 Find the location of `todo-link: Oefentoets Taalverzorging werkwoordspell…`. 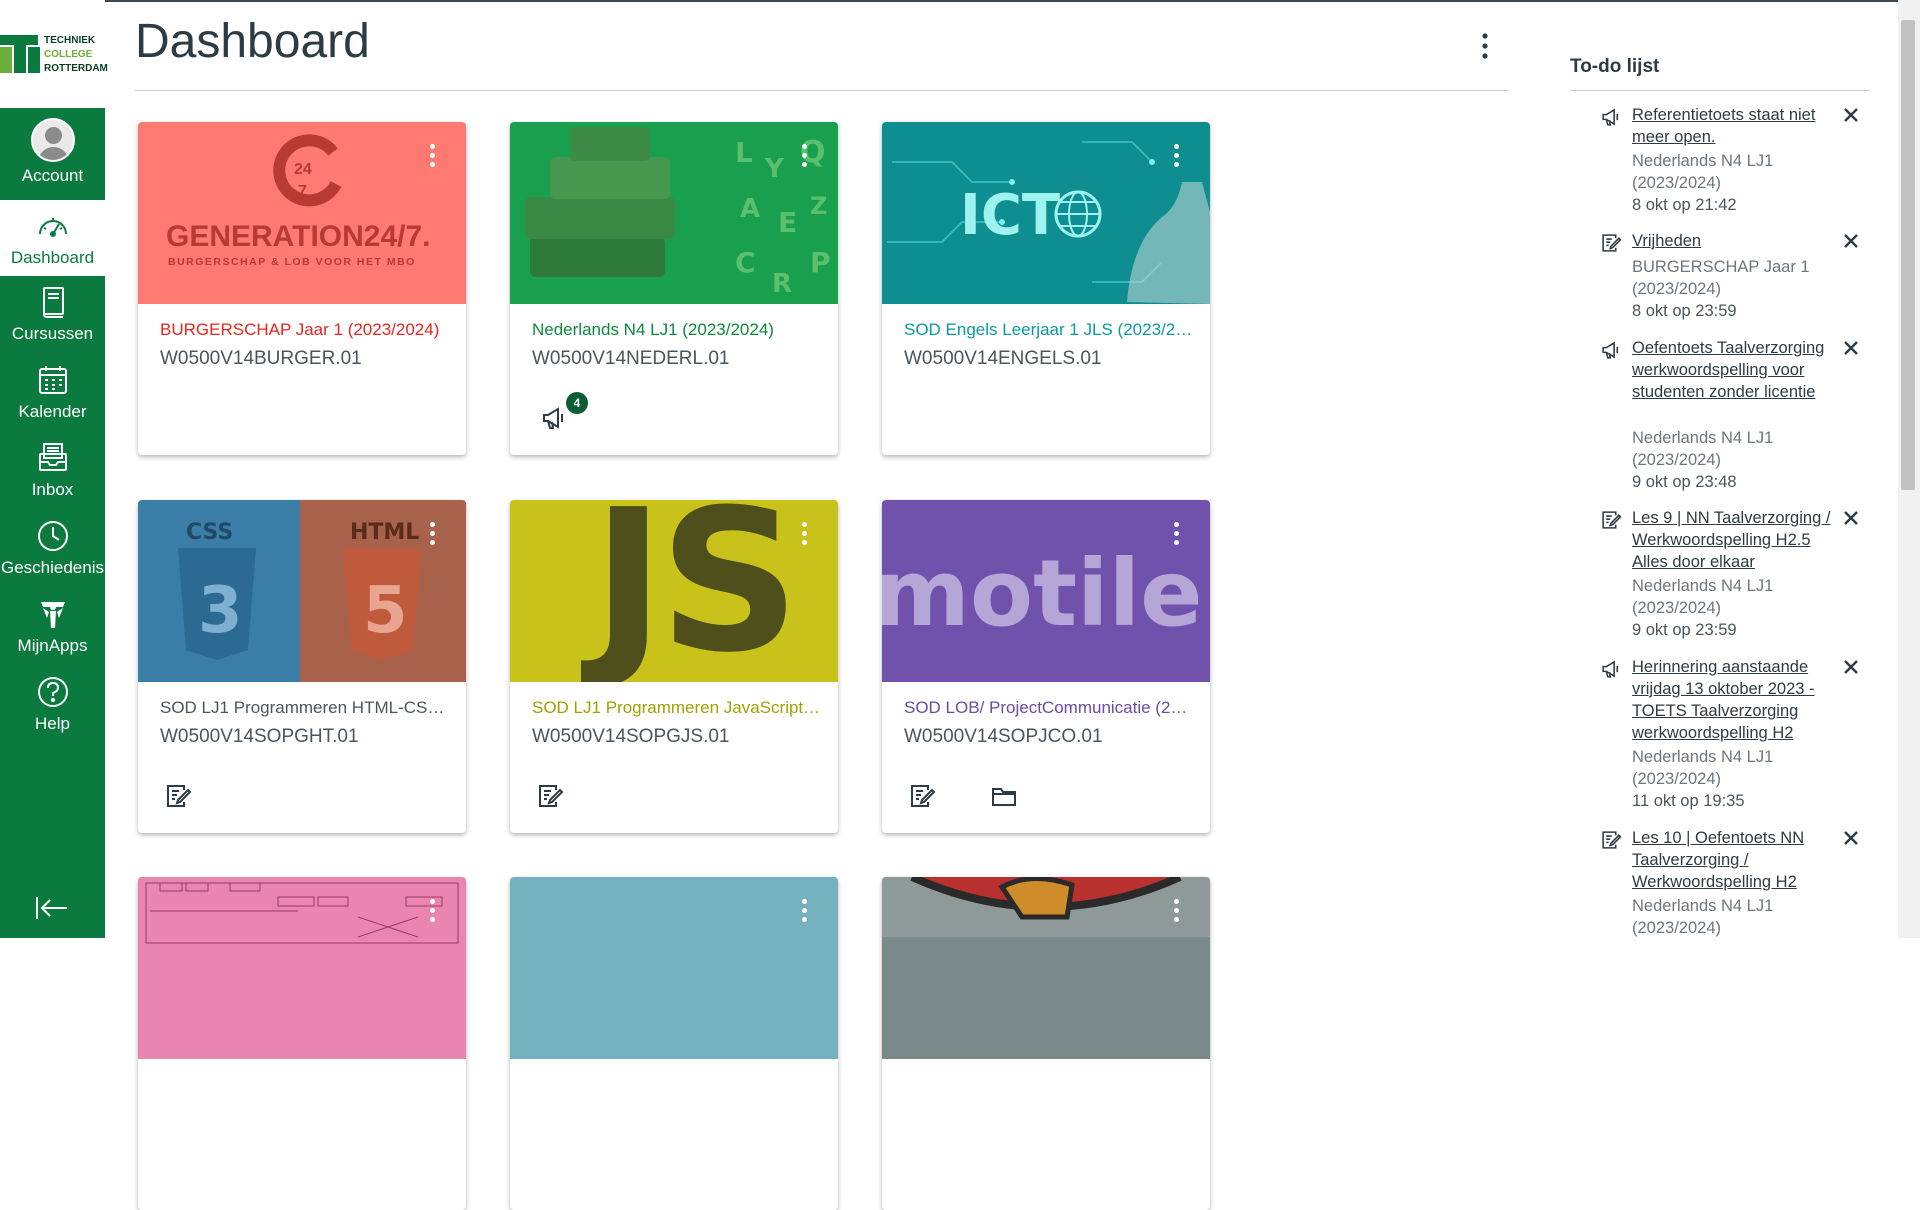

todo-link: Oefentoets Taalverzorging werkwoordspell… is located at coordinates (1732, 370).